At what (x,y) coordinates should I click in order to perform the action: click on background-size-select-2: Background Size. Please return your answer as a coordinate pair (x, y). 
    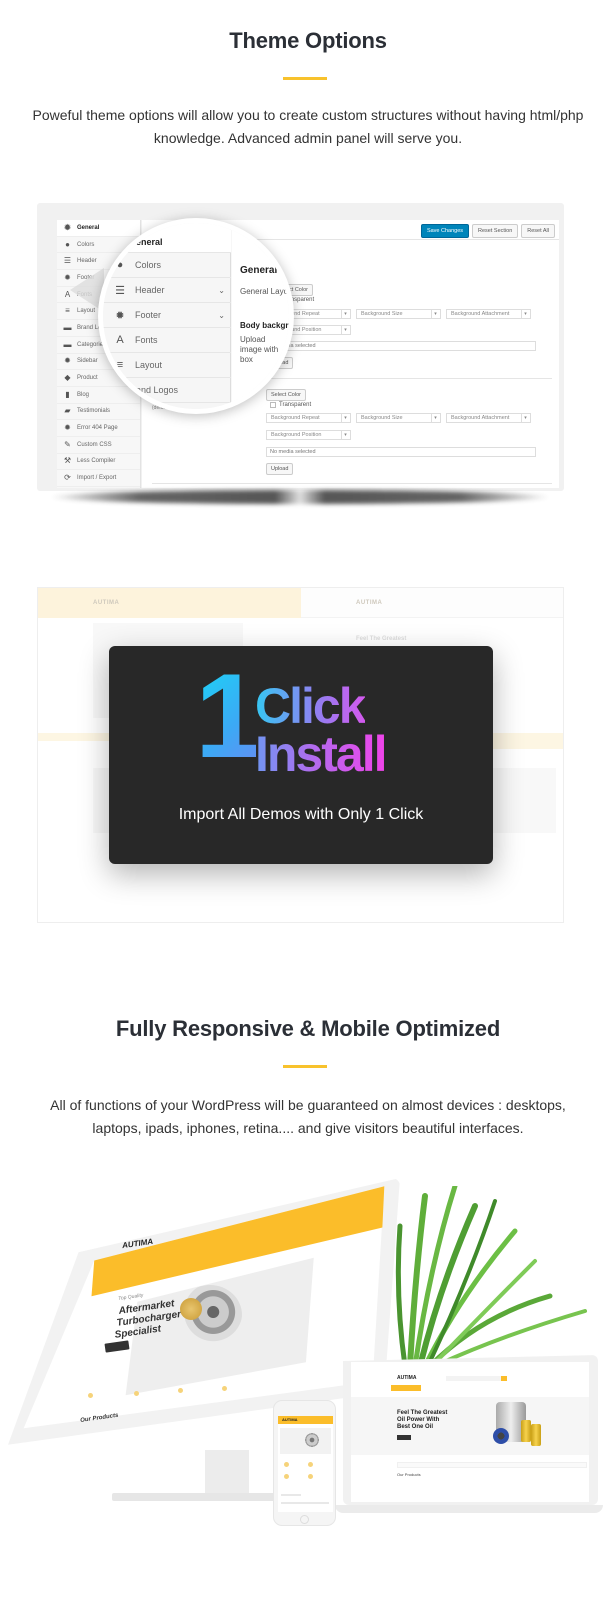
    Looking at the image, I should click on (398, 418).